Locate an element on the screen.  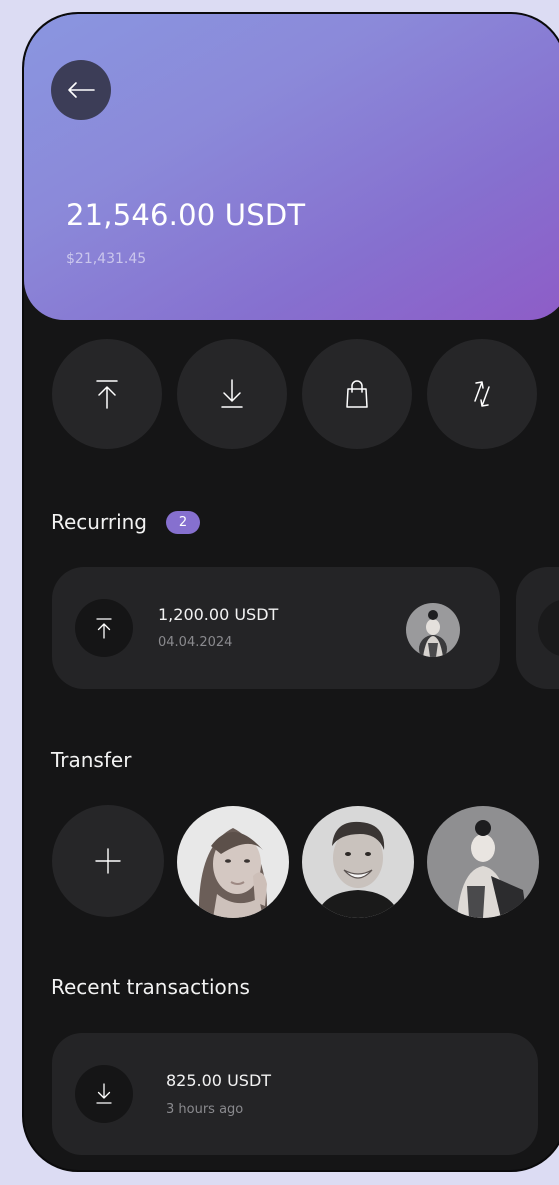
transaction-icon-wrap is located at coordinates (104, 1094).